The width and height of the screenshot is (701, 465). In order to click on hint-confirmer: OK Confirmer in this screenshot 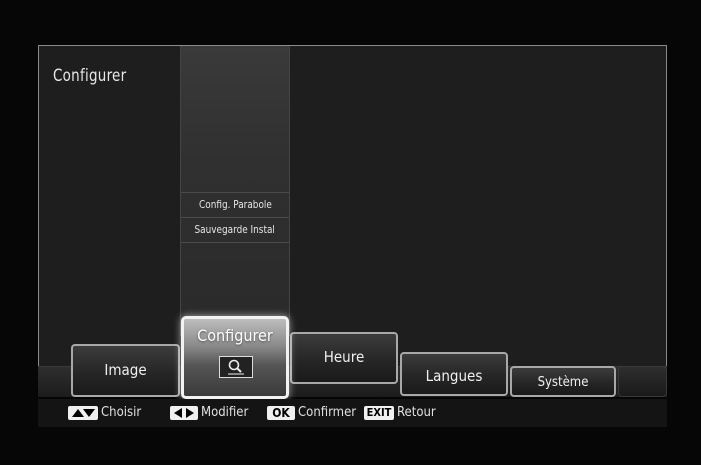, I will do `click(311, 413)`.